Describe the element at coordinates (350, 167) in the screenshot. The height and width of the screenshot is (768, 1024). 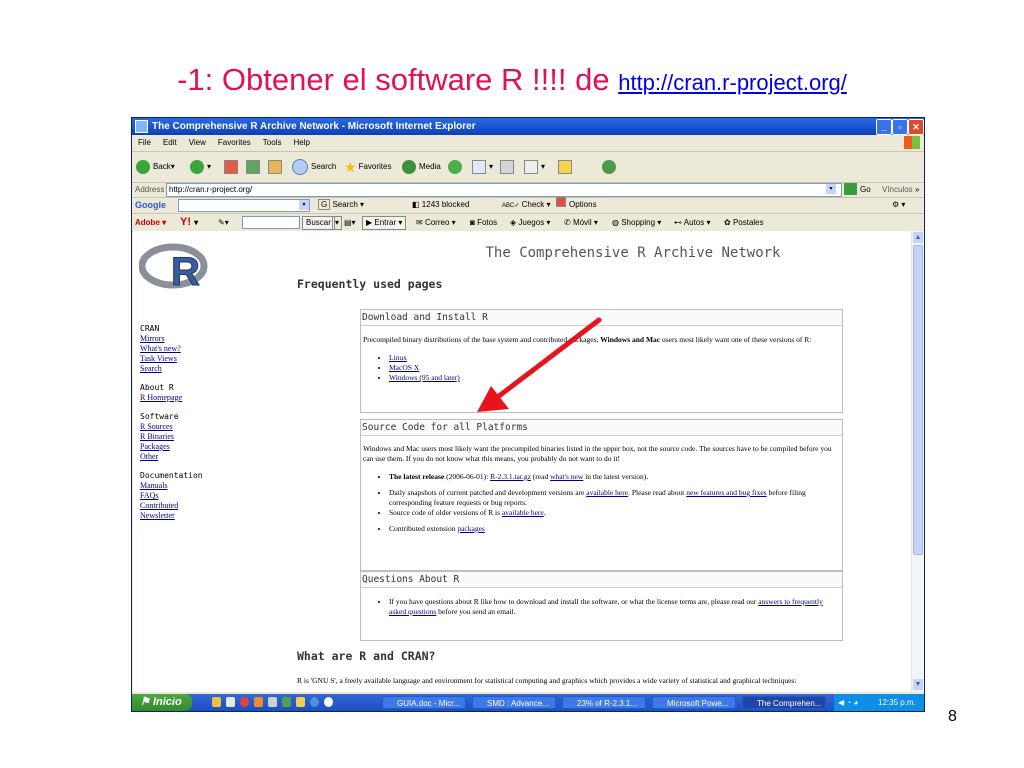
I see `star-icon: ★` at that location.